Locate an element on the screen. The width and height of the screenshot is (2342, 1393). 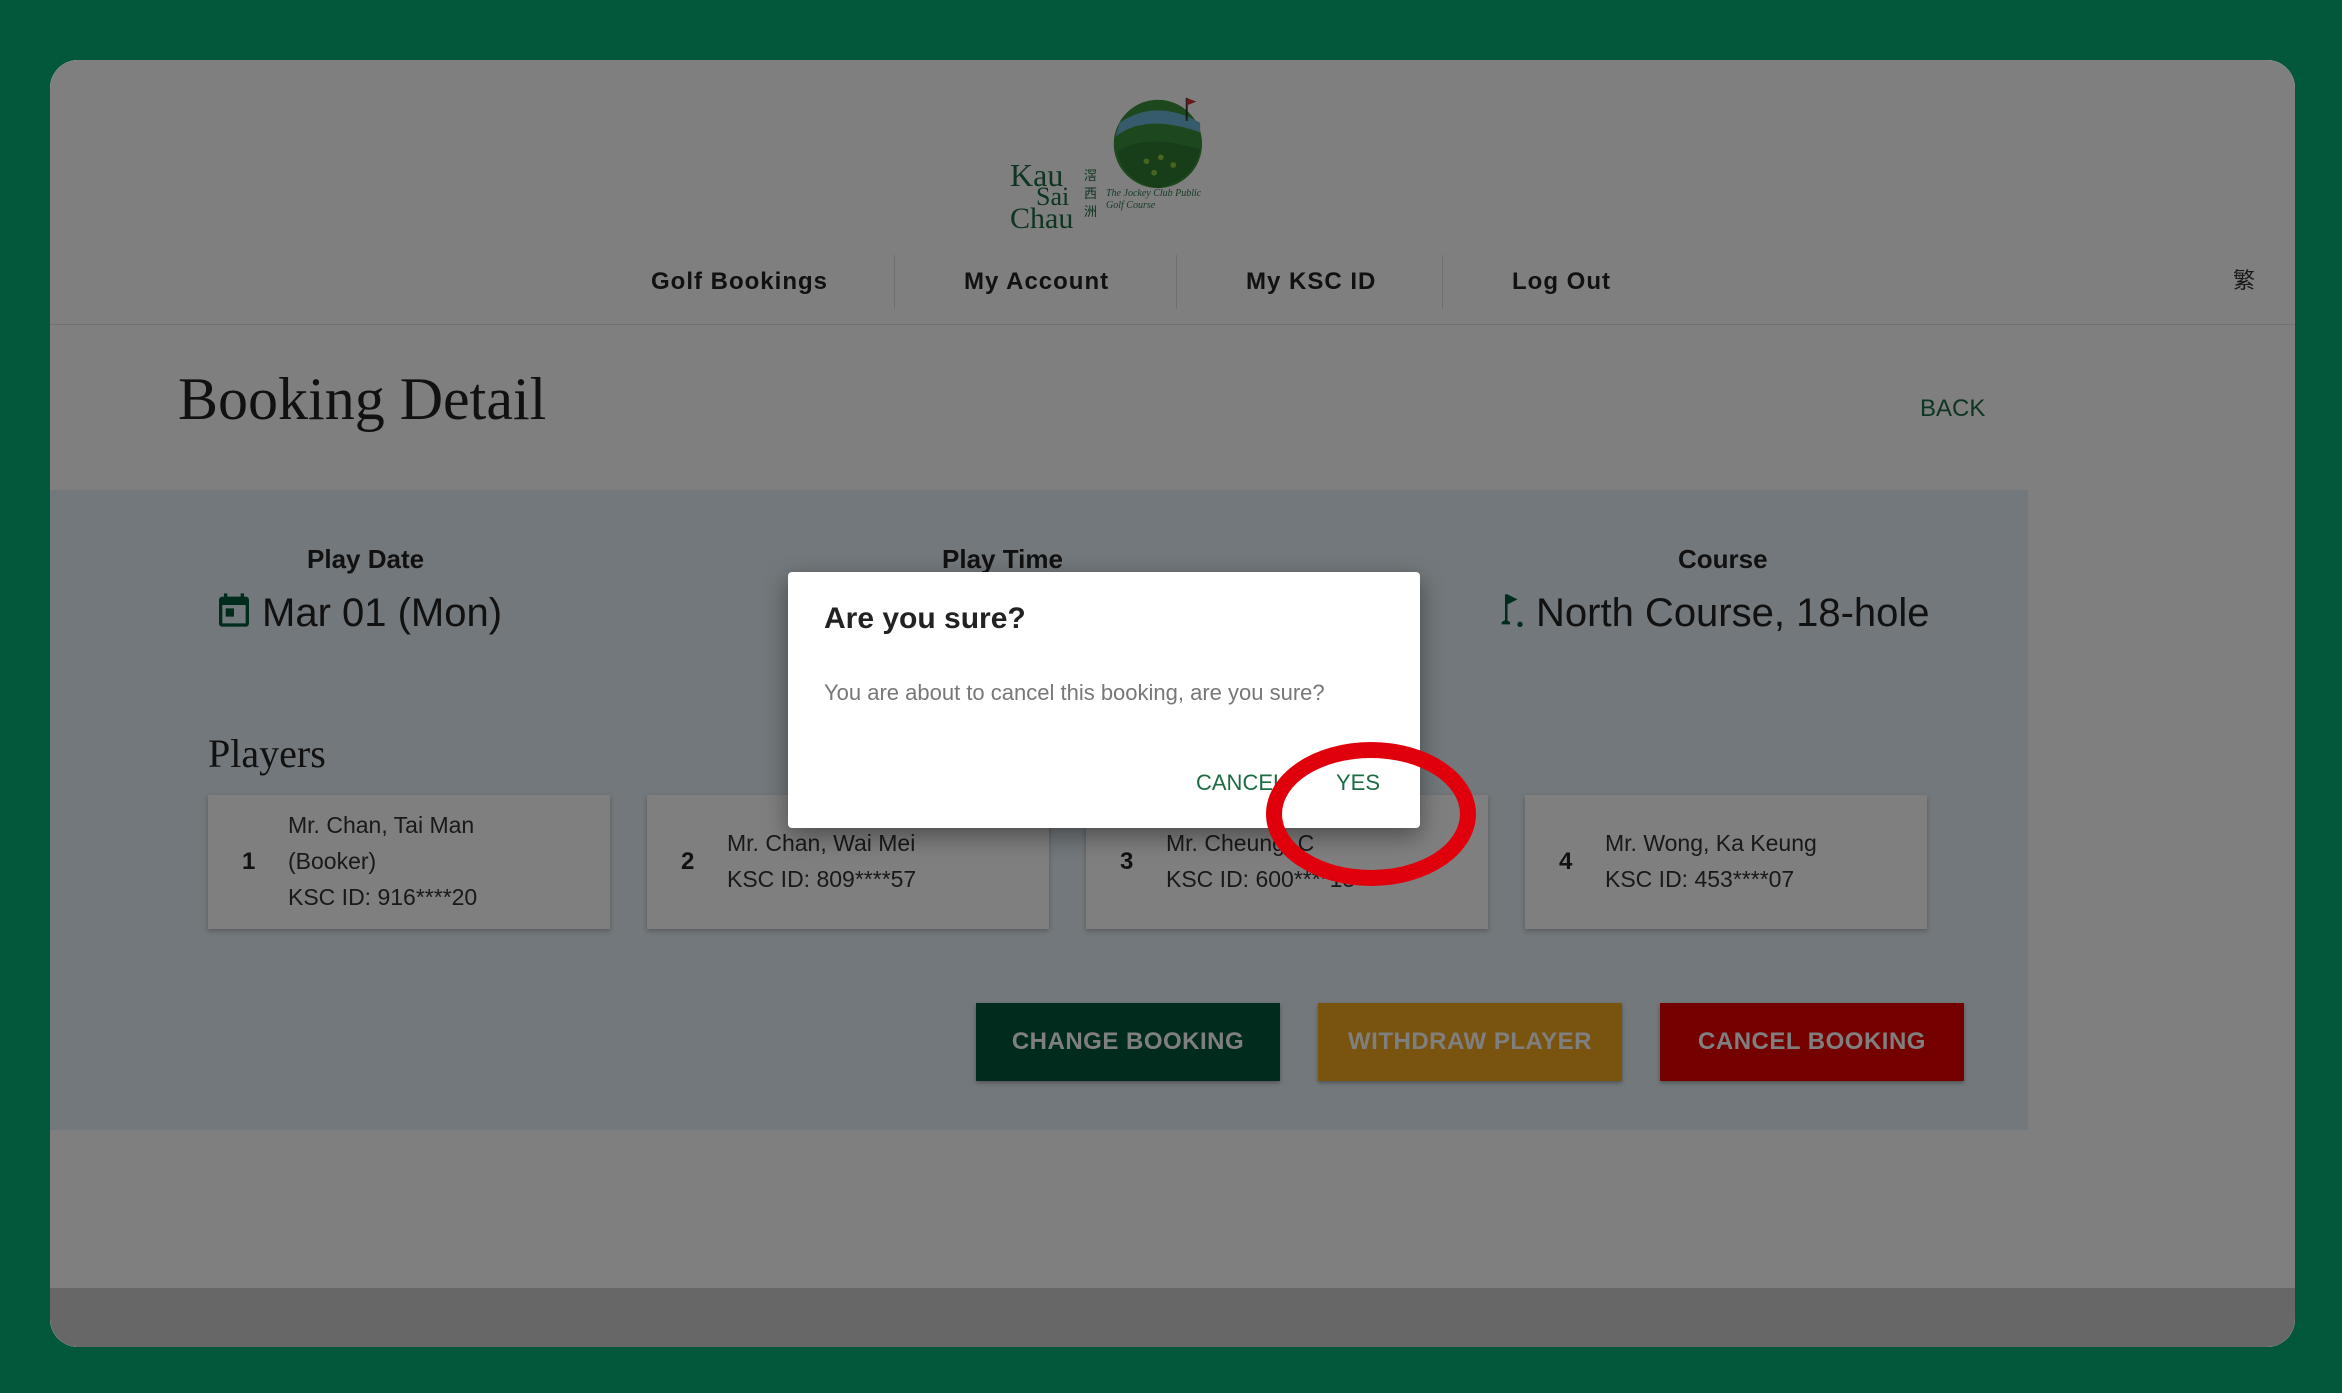
dialog-cancel-button: CANCEL is located at coordinates (1240, 783).